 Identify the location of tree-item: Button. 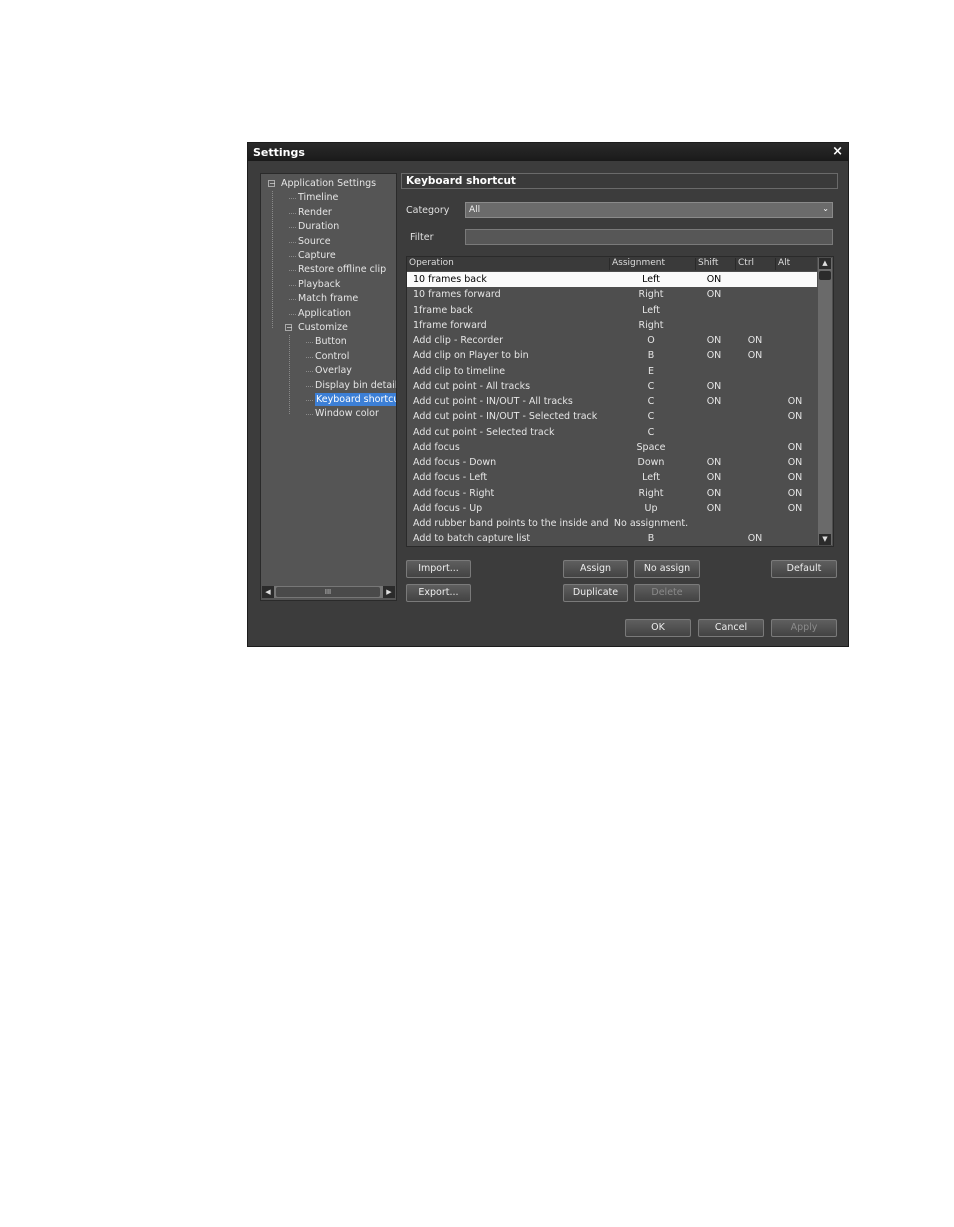
(331, 341).